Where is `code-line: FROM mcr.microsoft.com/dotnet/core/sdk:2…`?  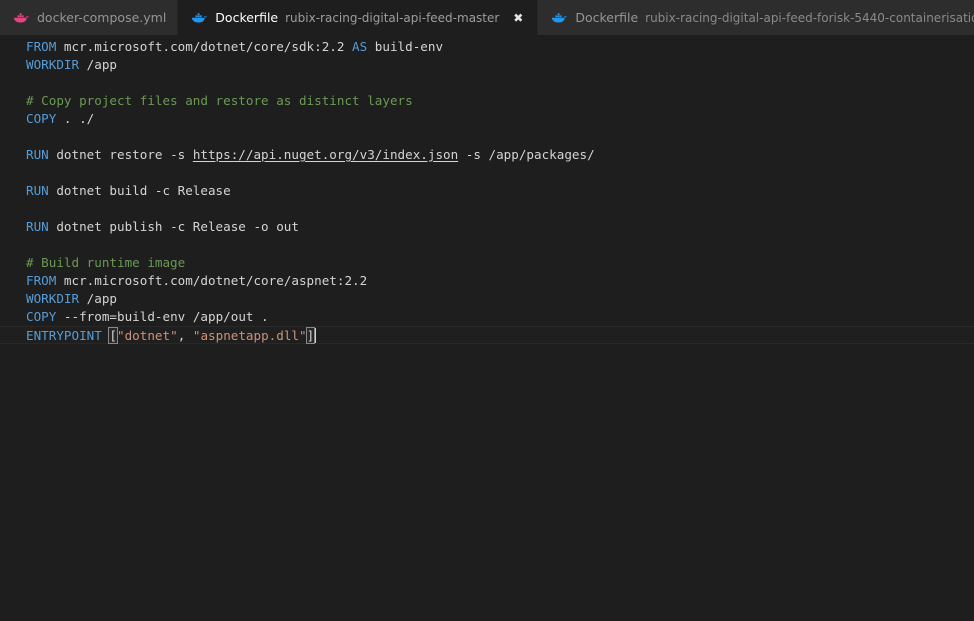 code-line: FROM mcr.microsoft.com/dotnet/core/sdk:2… is located at coordinates (487, 47).